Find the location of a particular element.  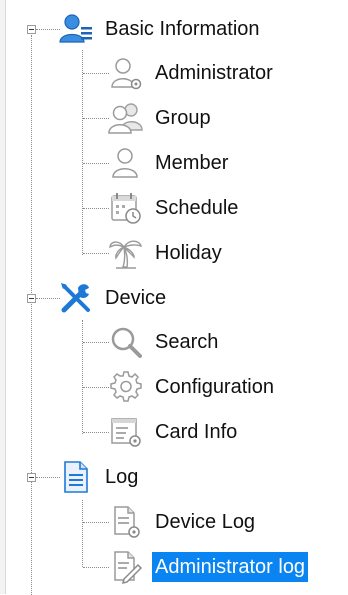

tree-node-card-info: Card Info is located at coordinates (174, 432).